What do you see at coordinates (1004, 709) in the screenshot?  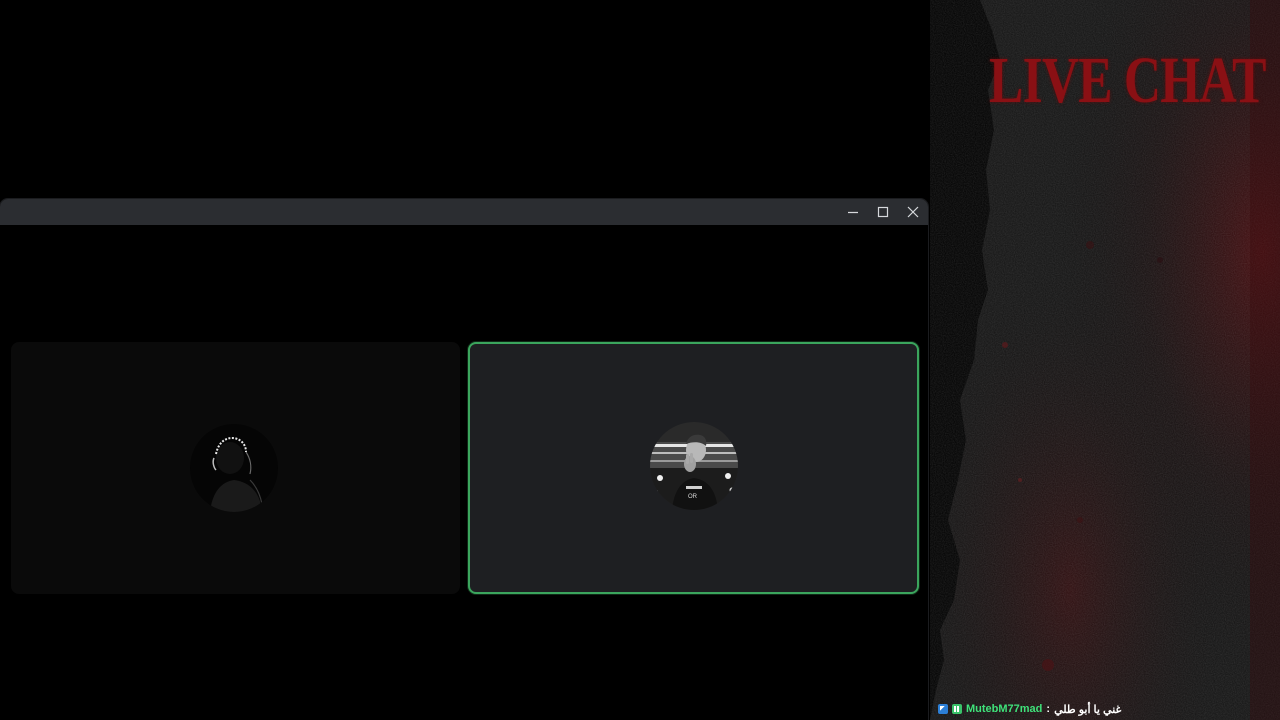 I see `chat-username: MutebM77mad` at bounding box center [1004, 709].